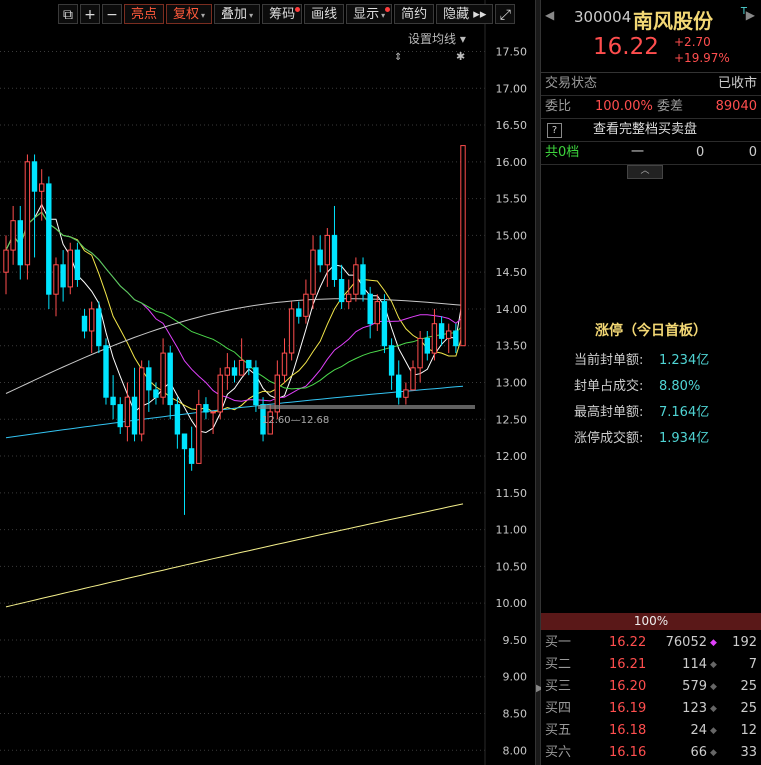  What do you see at coordinates (651, 153) in the screenshot?
I see `levels-row: 共0档 一 0 0` at bounding box center [651, 153].